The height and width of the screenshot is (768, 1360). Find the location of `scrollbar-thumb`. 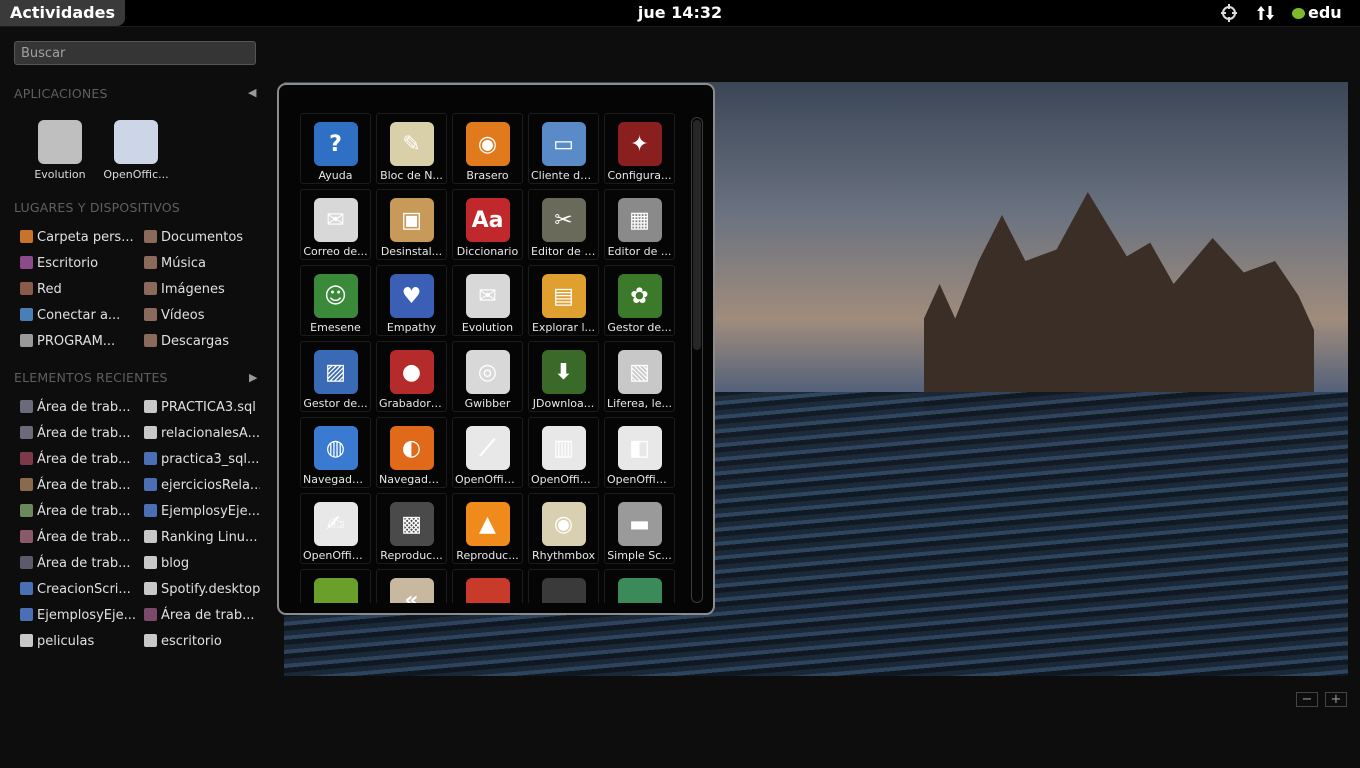

scrollbar-thumb is located at coordinates (697, 235).